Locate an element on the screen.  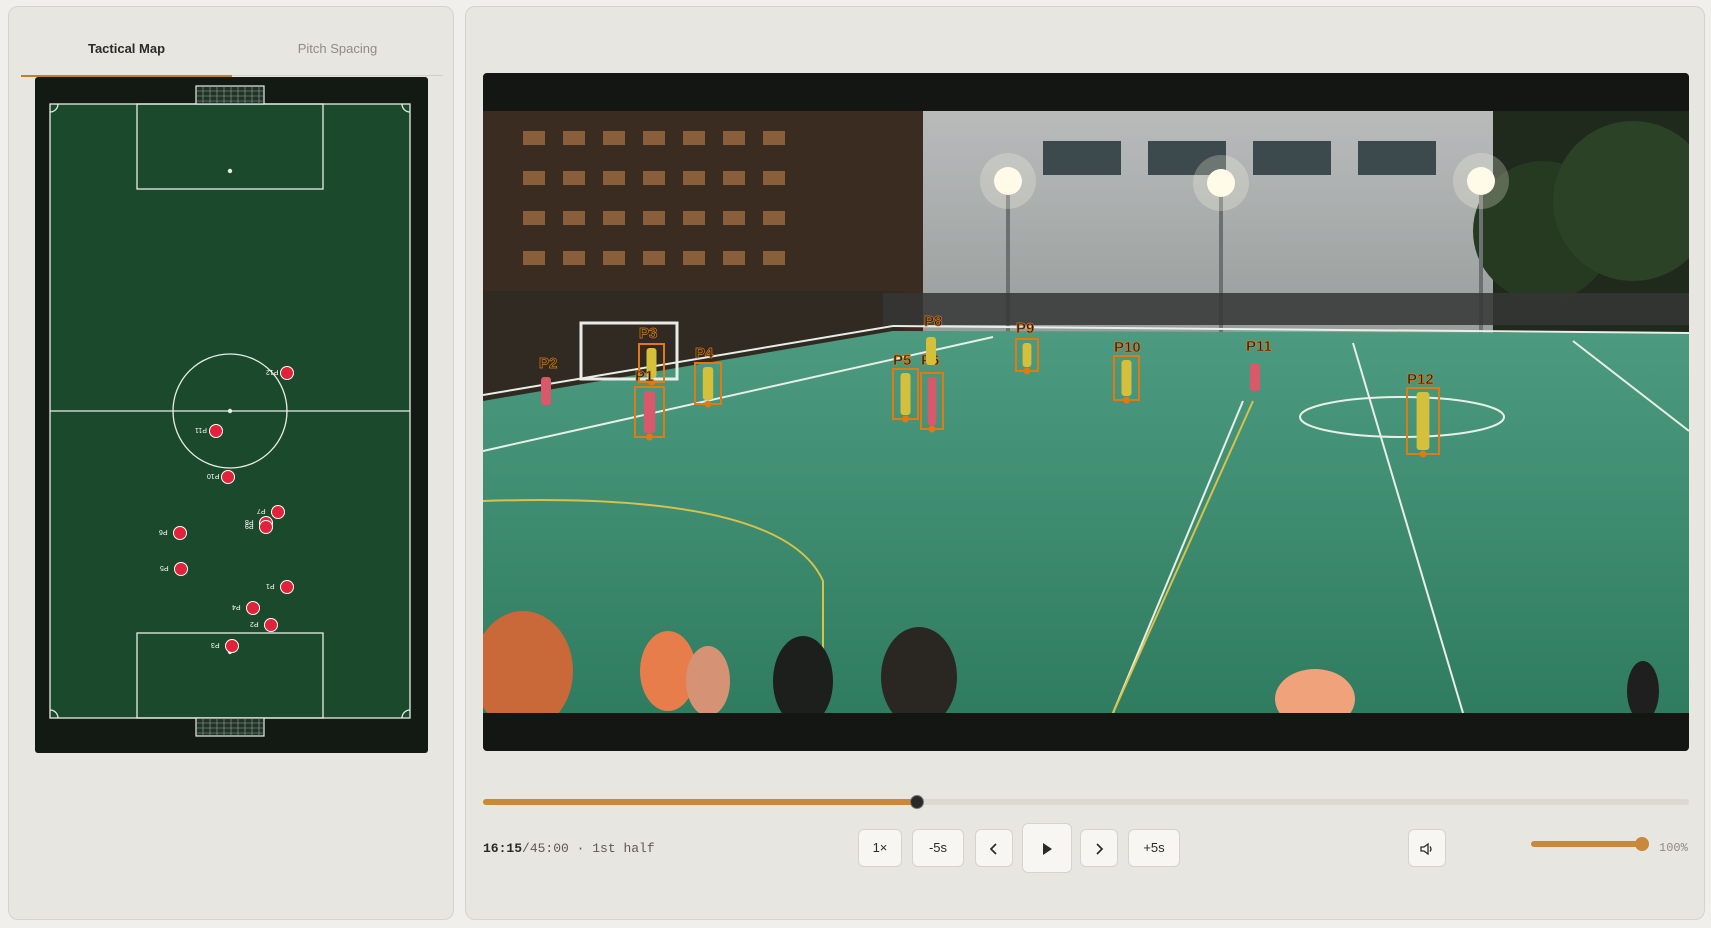
player-marker-label: P2 is located at coordinates (254, 623).